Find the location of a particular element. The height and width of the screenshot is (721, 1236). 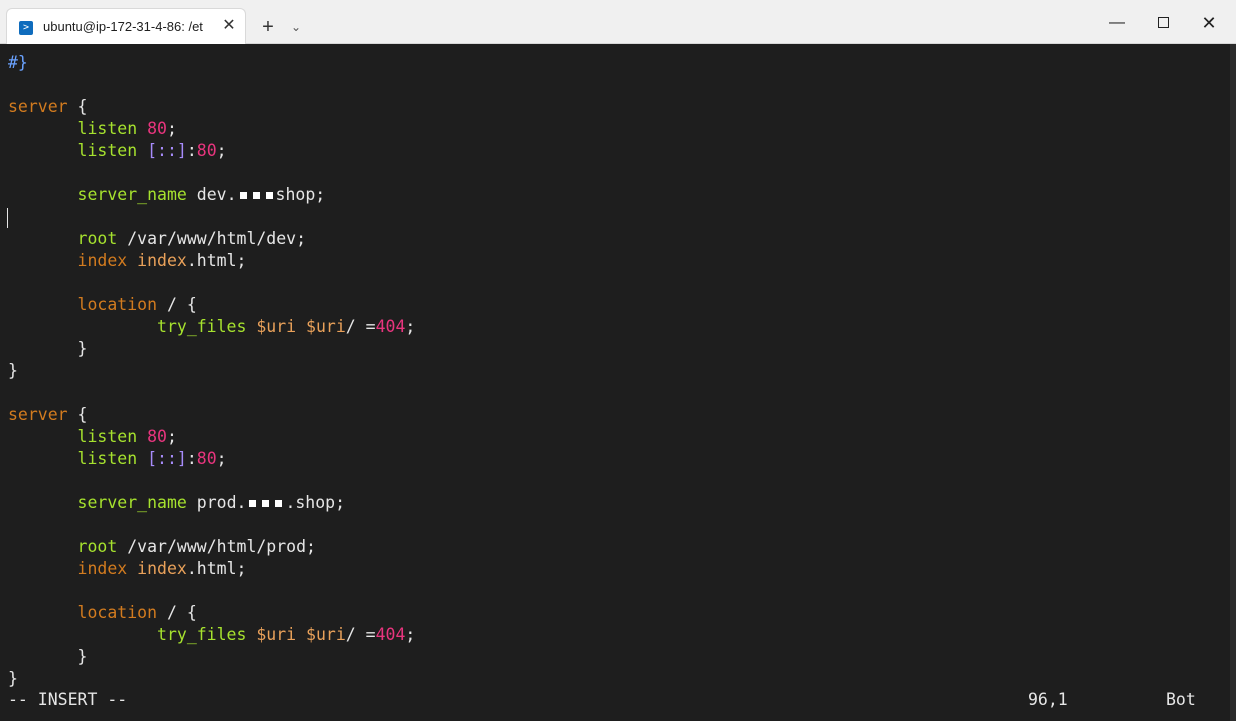

code-line: root /var/www/html/dev; is located at coordinates (192, 238).